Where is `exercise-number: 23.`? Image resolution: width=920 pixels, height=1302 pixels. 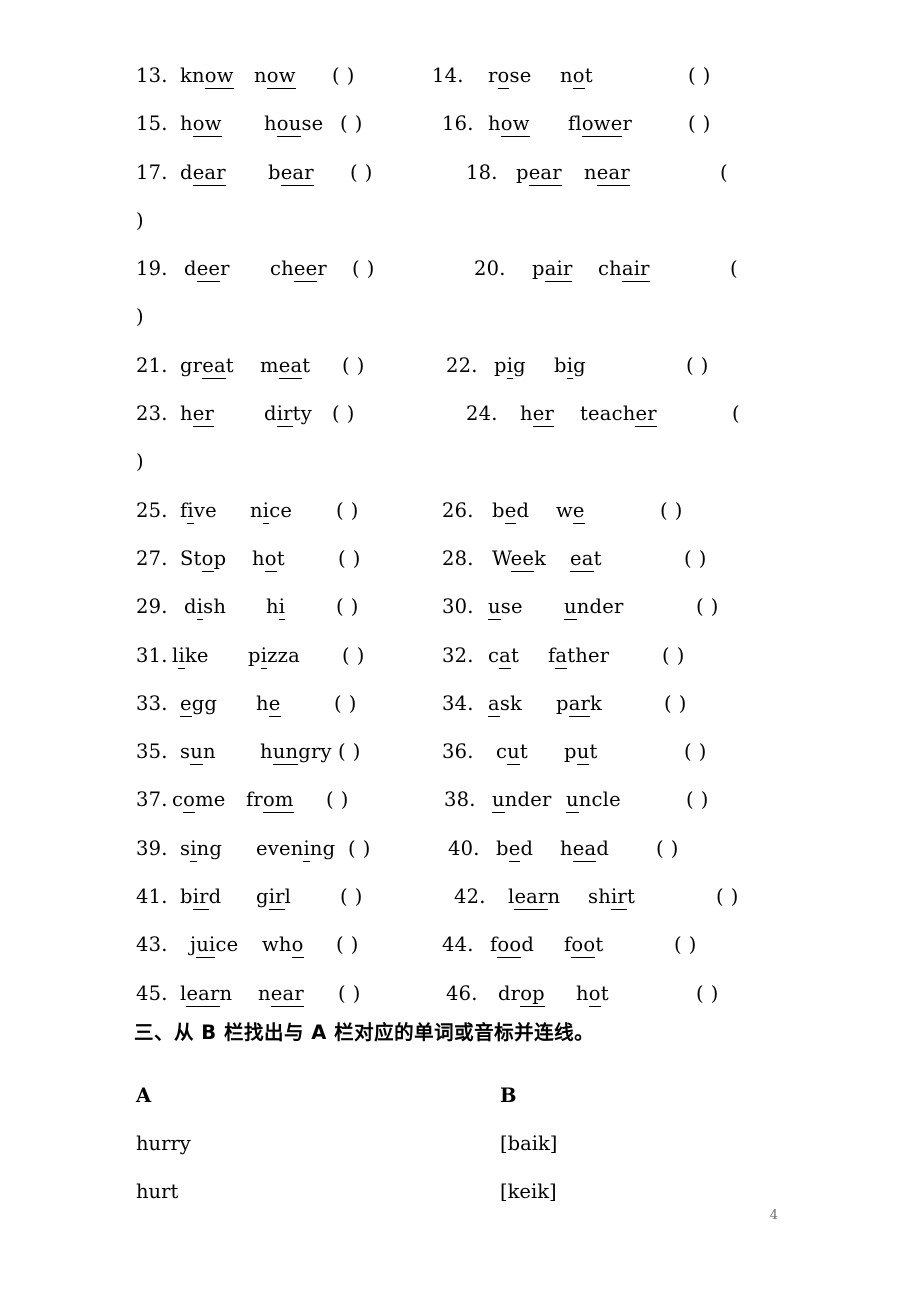
exercise-number: 23. is located at coordinates (152, 414).